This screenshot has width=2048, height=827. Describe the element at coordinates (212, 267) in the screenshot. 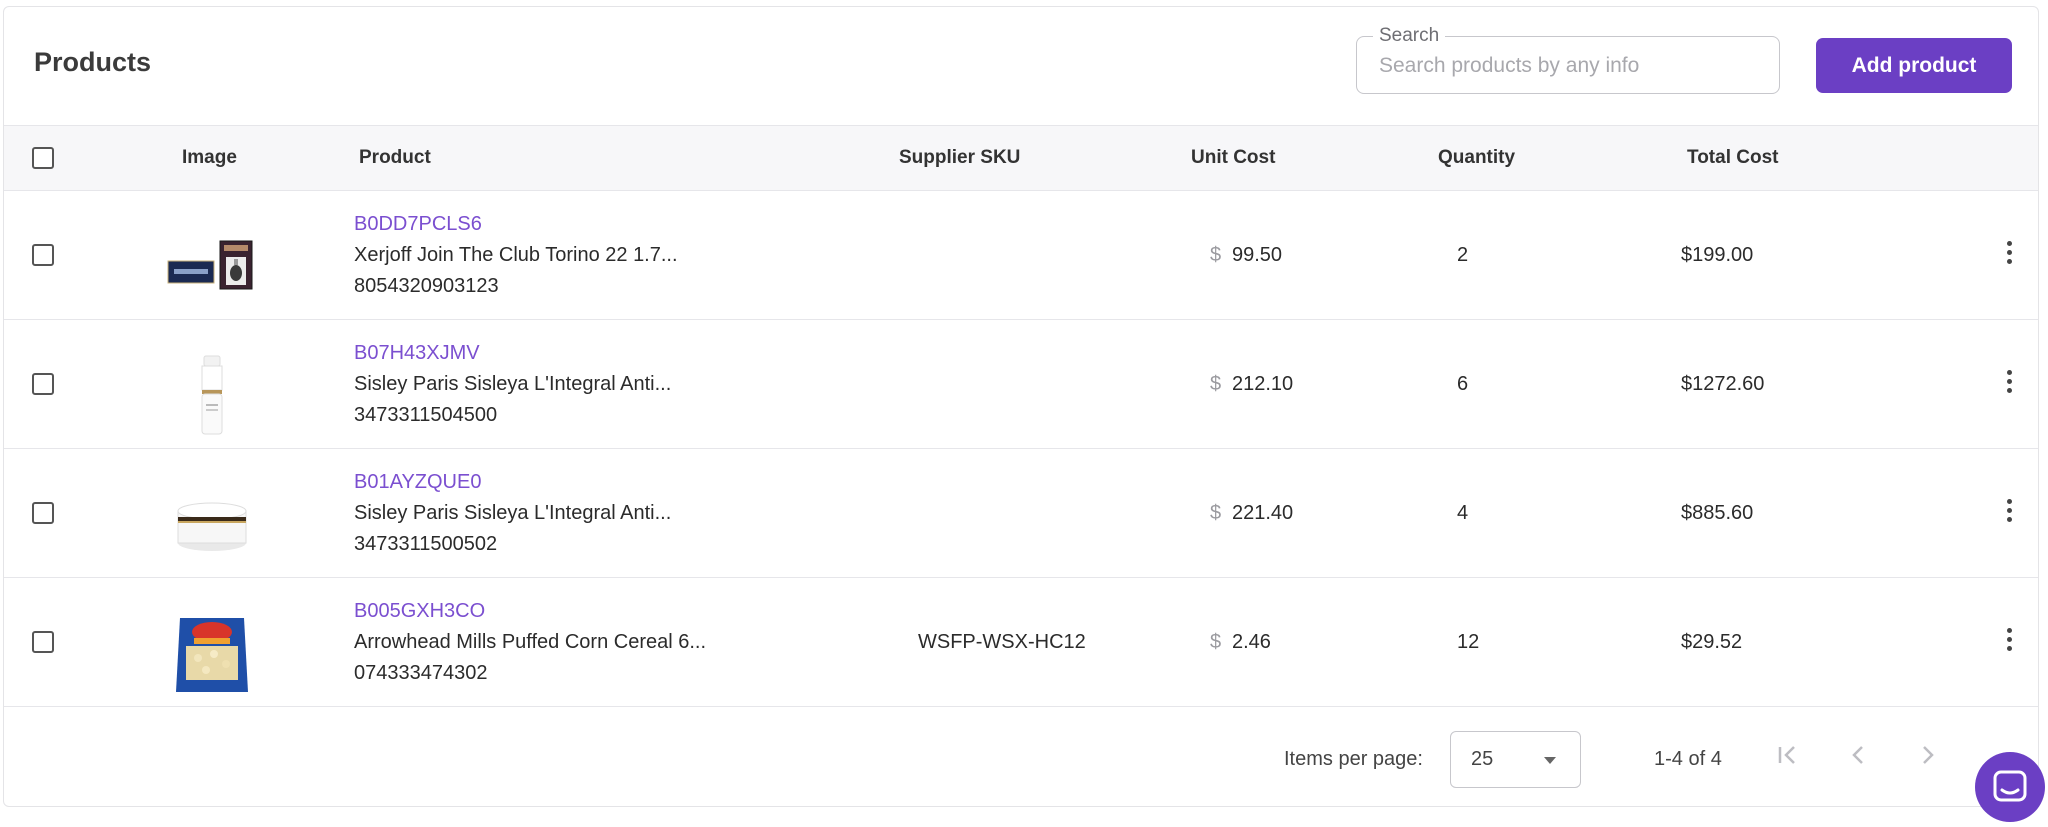

I see `perfume-box-image` at that location.